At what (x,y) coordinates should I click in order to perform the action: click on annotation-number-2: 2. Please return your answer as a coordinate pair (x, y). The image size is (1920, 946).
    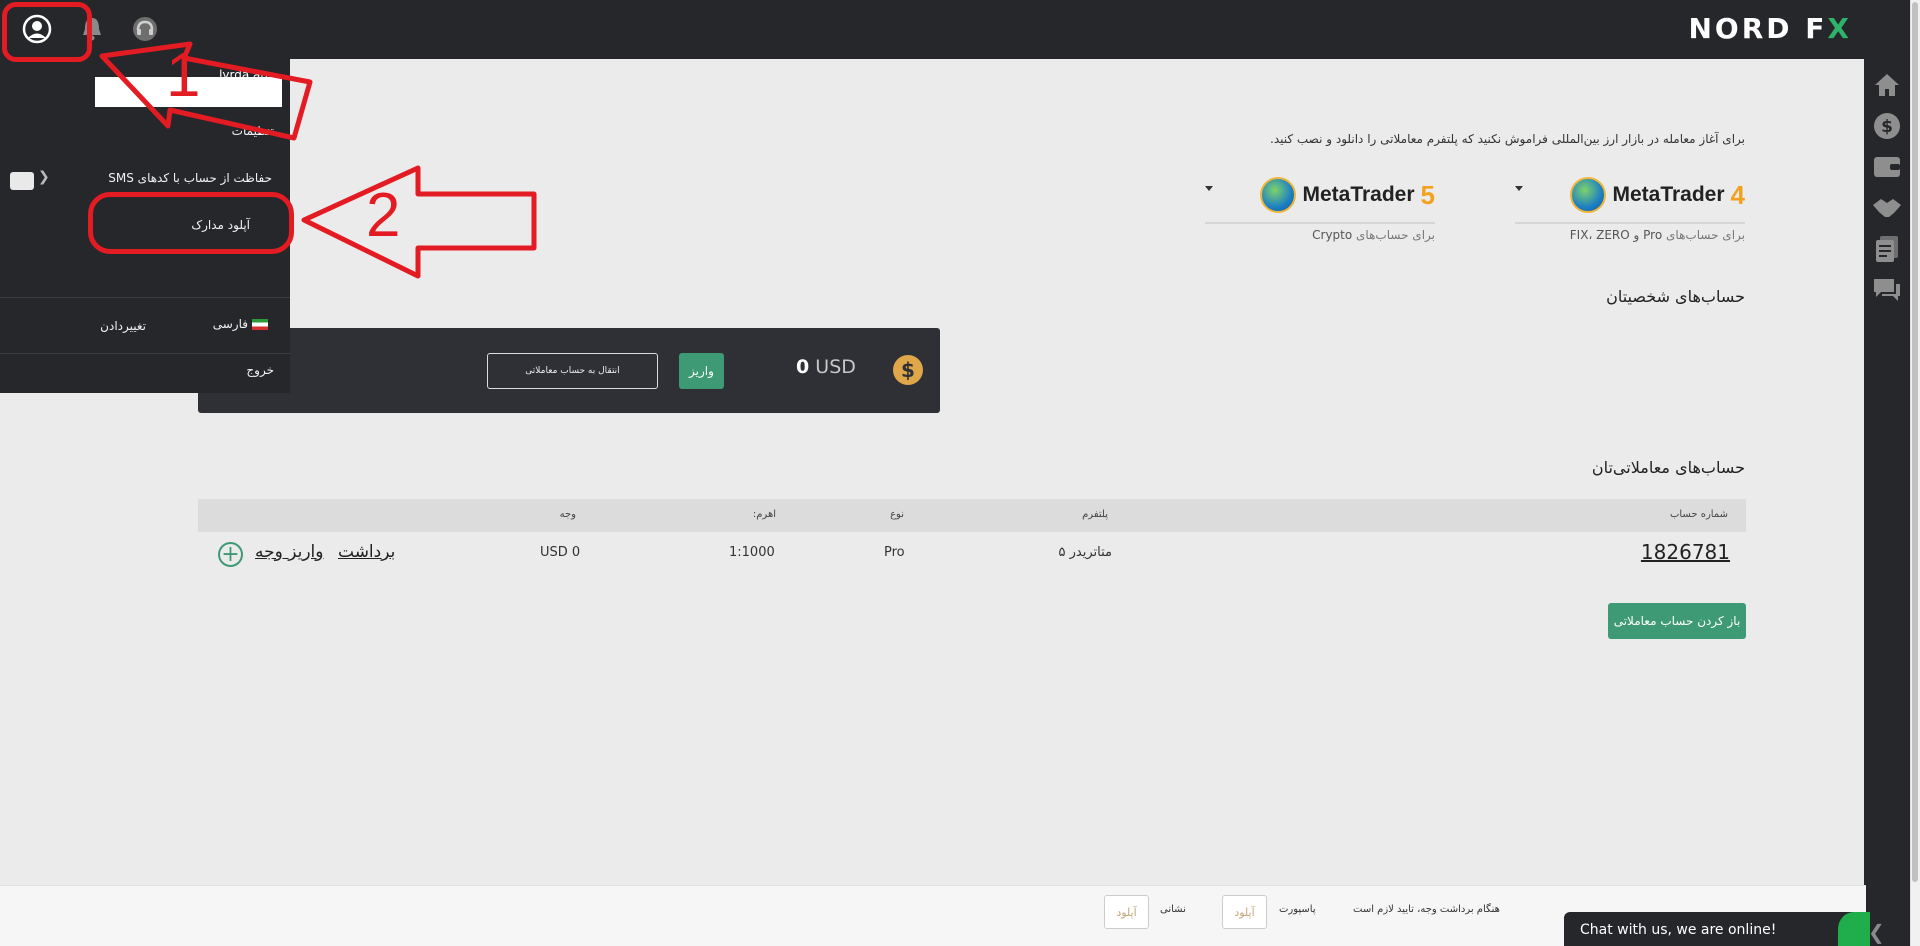
    Looking at the image, I should click on (383, 215).